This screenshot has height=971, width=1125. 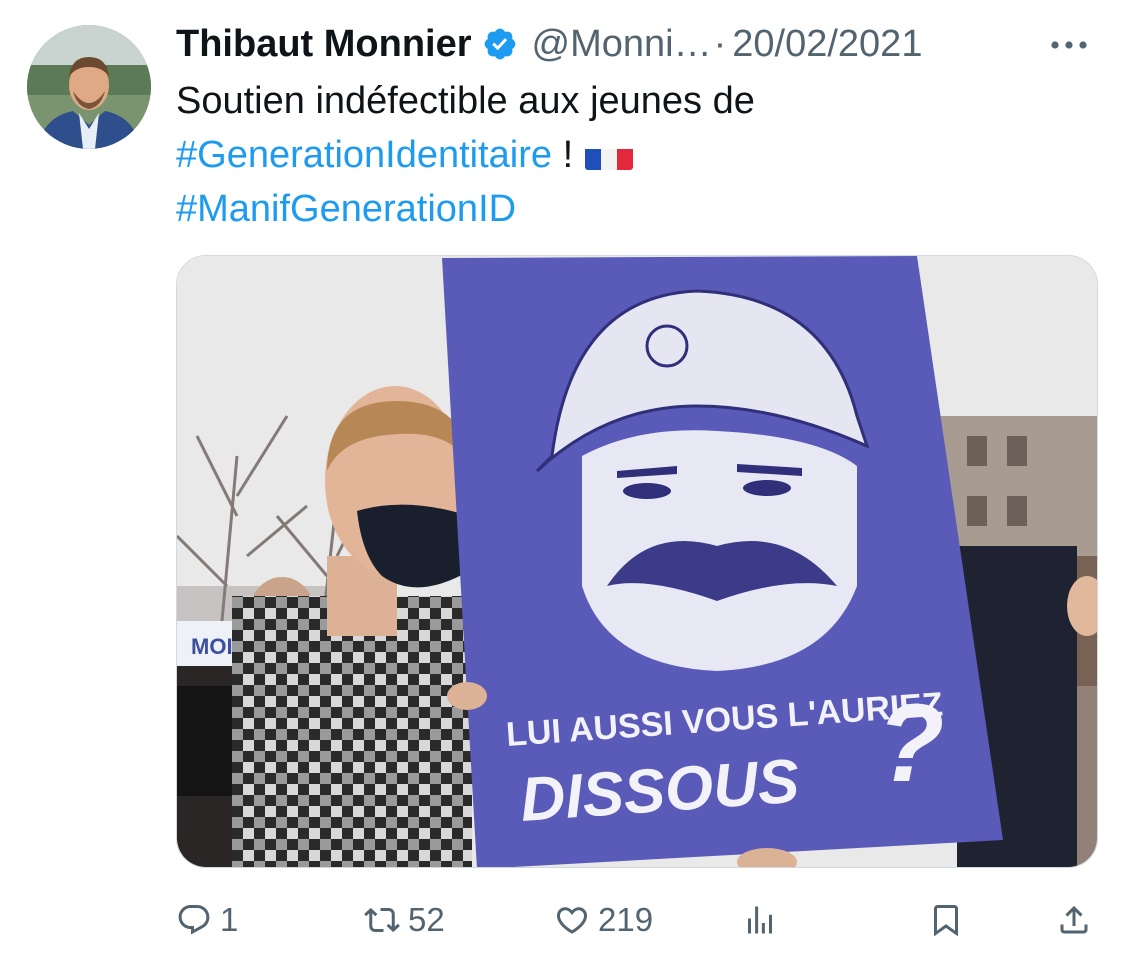 I want to click on like-icon, so click(x=572, y=920).